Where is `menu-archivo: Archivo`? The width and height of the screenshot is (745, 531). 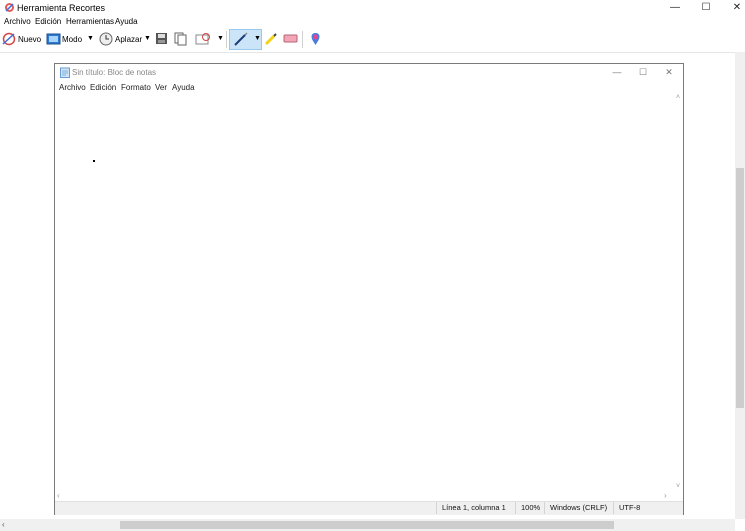
menu-archivo: Archivo is located at coordinates (17, 21).